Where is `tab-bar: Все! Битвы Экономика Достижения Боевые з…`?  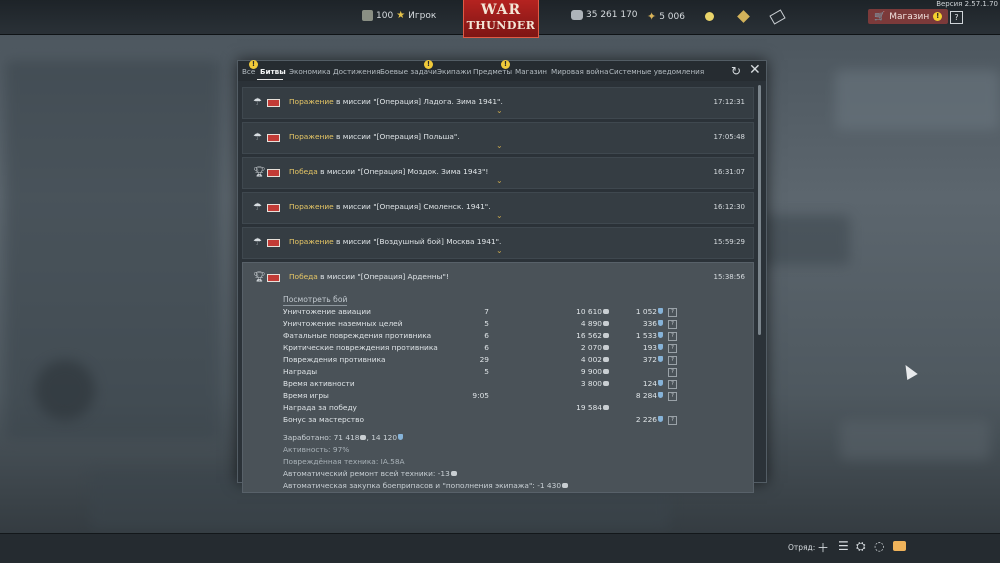 tab-bar: Все! Битвы Экономика Достижения Боевые з… is located at coordinates (502, 70).